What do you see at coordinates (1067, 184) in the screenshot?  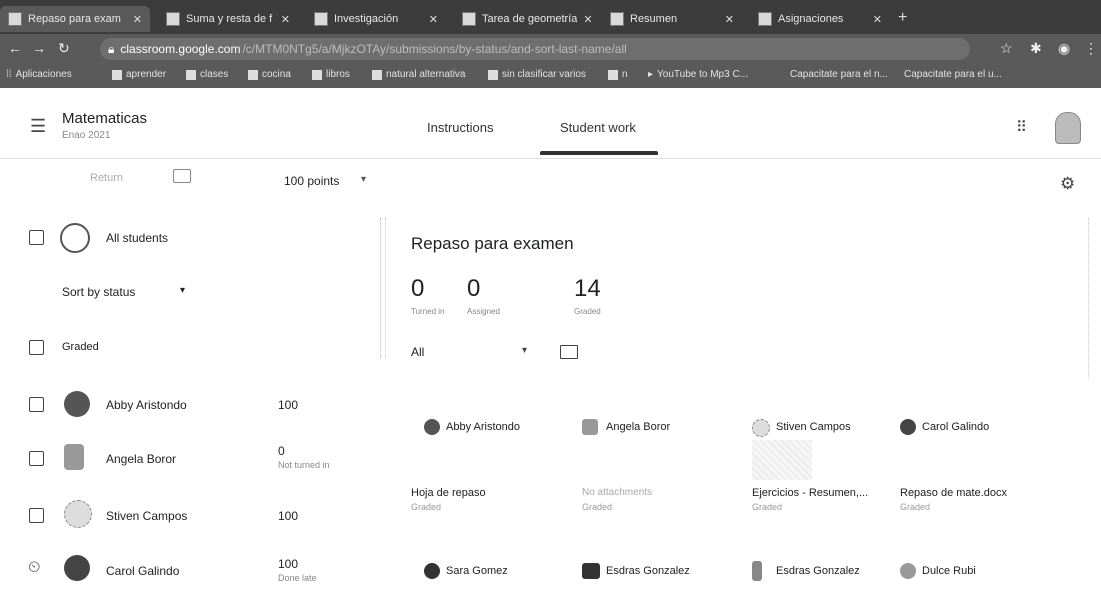 I see `gear-icon: ⚙` at bounding box center [1067, 184].